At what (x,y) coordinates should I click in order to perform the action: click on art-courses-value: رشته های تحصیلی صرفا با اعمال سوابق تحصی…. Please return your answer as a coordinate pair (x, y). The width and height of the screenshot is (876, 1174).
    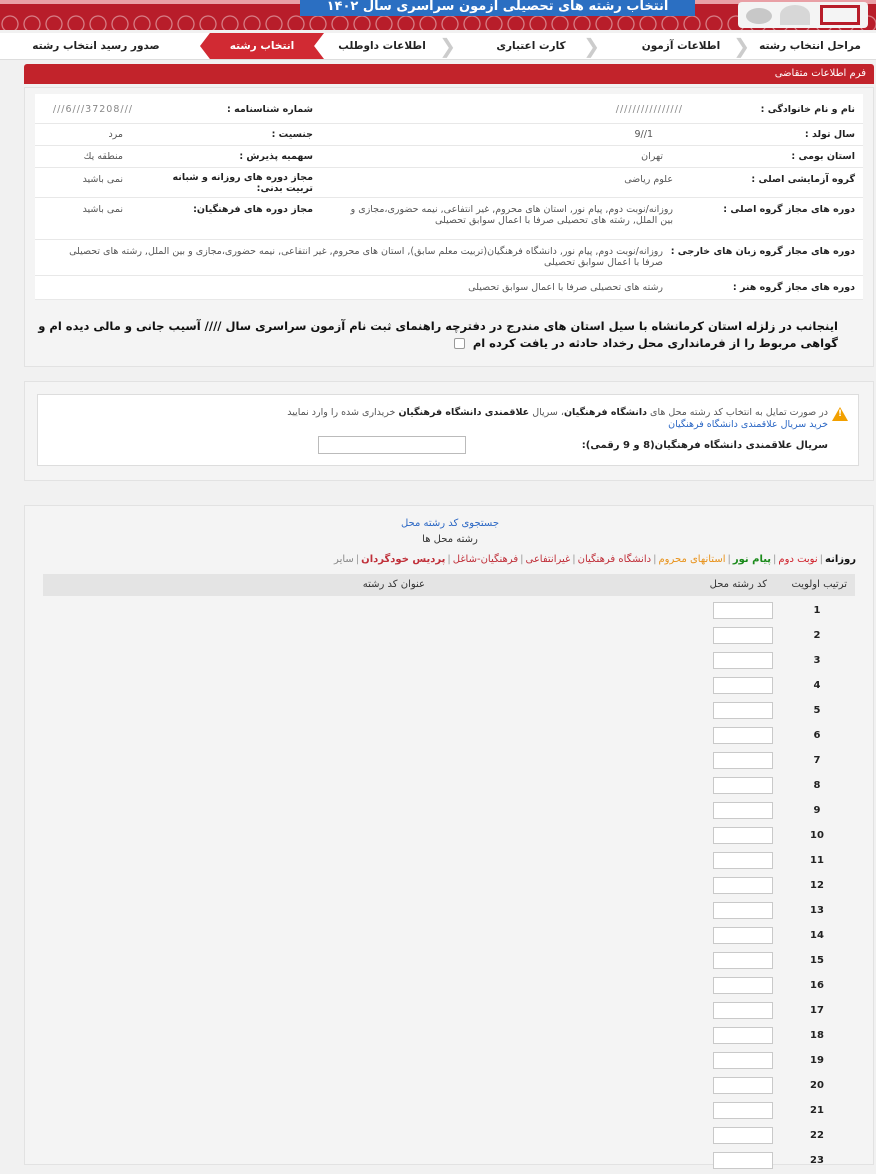
    Looking at the image, I should click on (565, 287).